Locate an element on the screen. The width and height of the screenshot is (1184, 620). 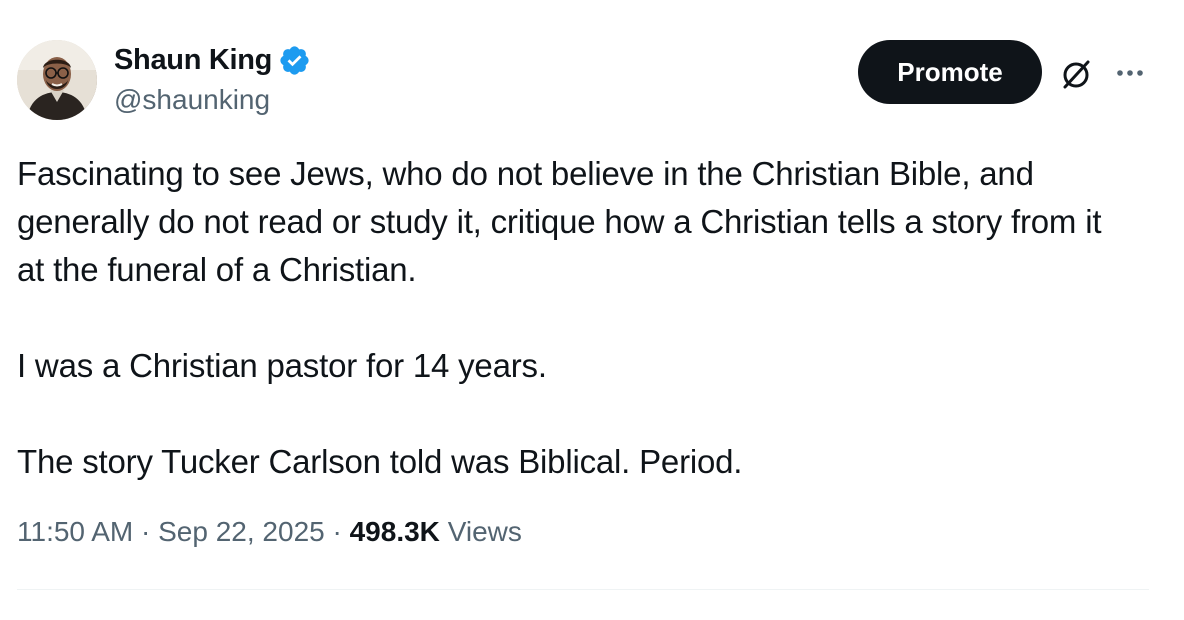
grok-icon is located at coordinates (1076, 74).